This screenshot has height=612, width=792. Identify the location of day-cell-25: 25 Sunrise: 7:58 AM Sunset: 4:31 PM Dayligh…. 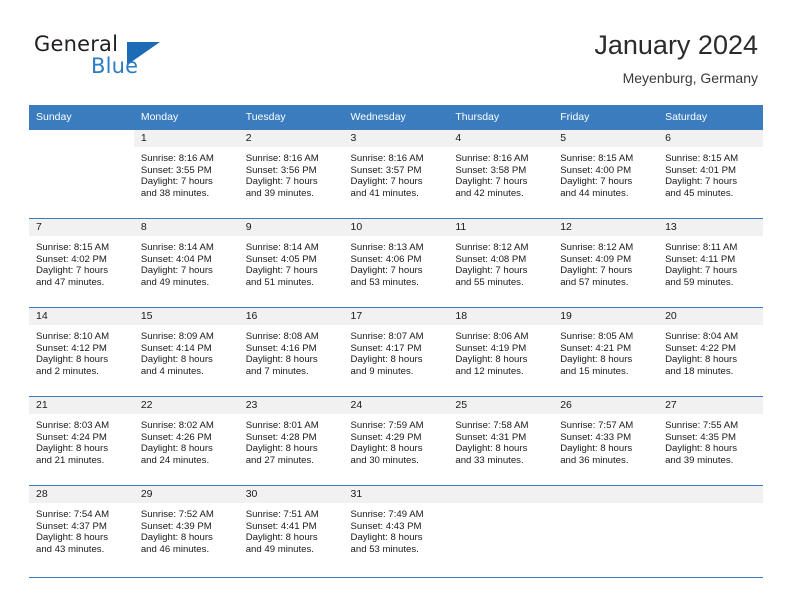
(501, 440).